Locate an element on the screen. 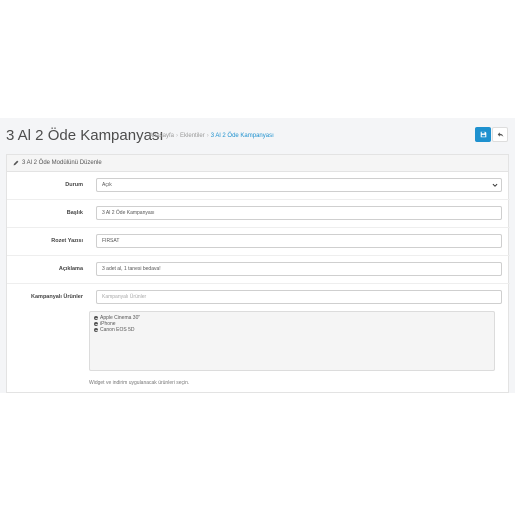 This screenshot has height=515, width=515. status-row: Durum Açık is located at coordinates (258, 186).